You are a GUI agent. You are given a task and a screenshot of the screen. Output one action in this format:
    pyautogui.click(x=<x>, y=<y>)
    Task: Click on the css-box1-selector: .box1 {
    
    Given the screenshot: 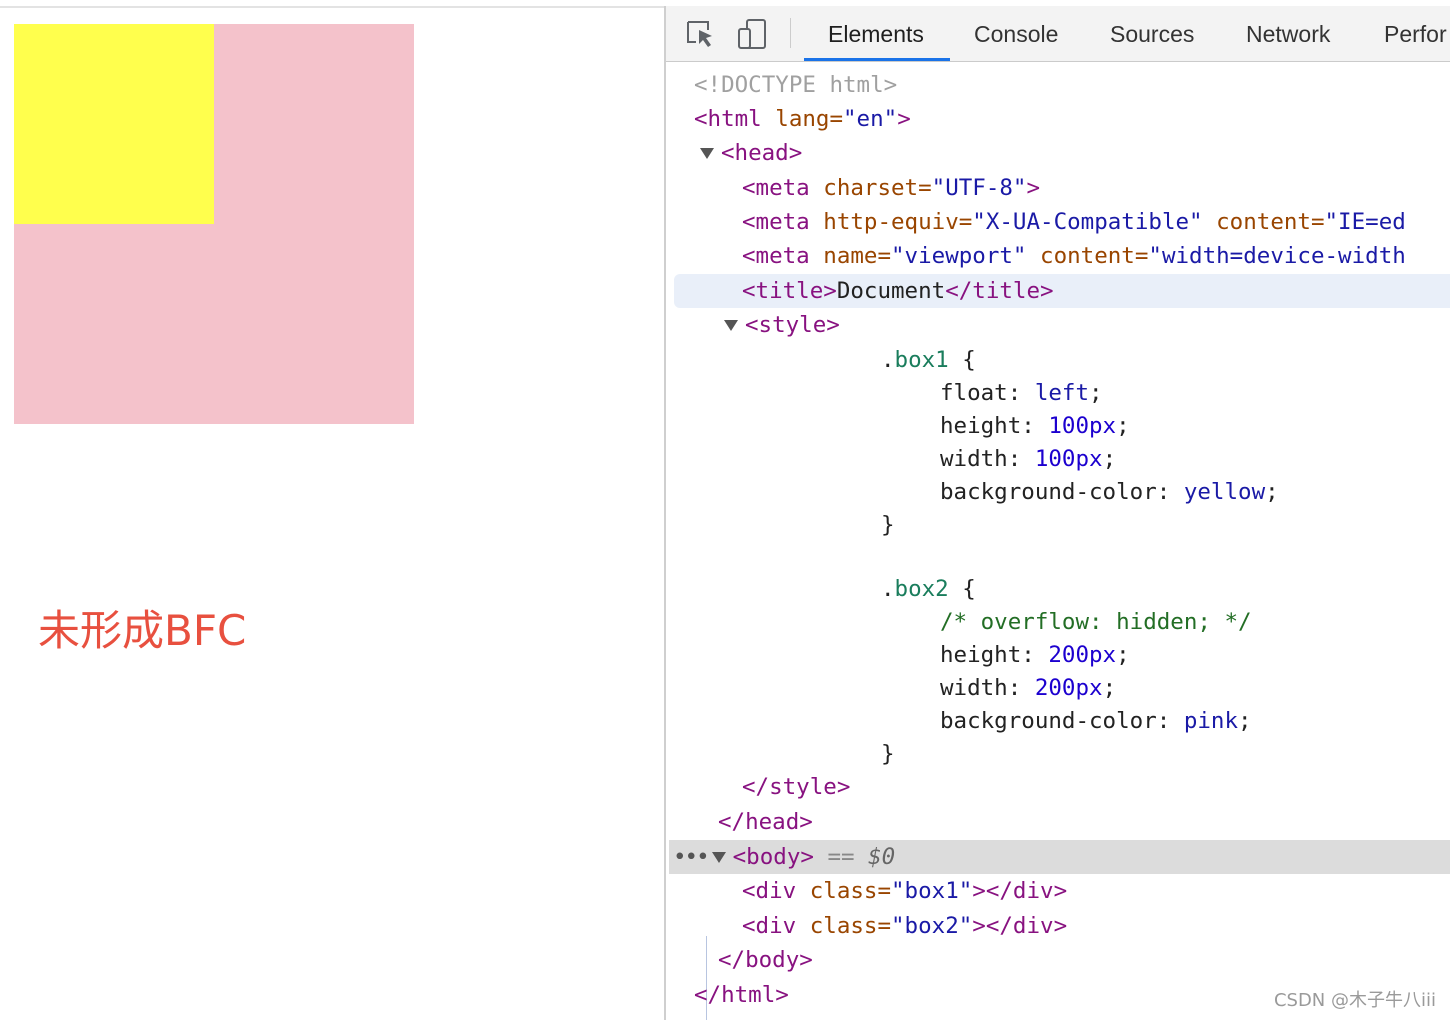 What is the action you would take?
    pyautogui.click(x=928, y=360)
    